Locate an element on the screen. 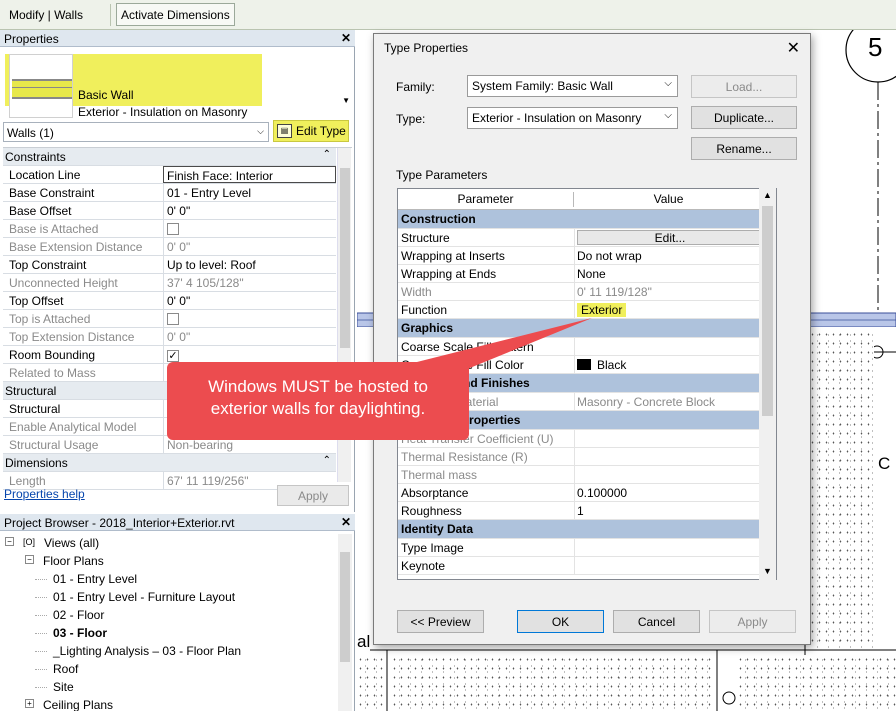  callout-line-2: exterior walls for daylighting. is located at coordinates (318, 408).